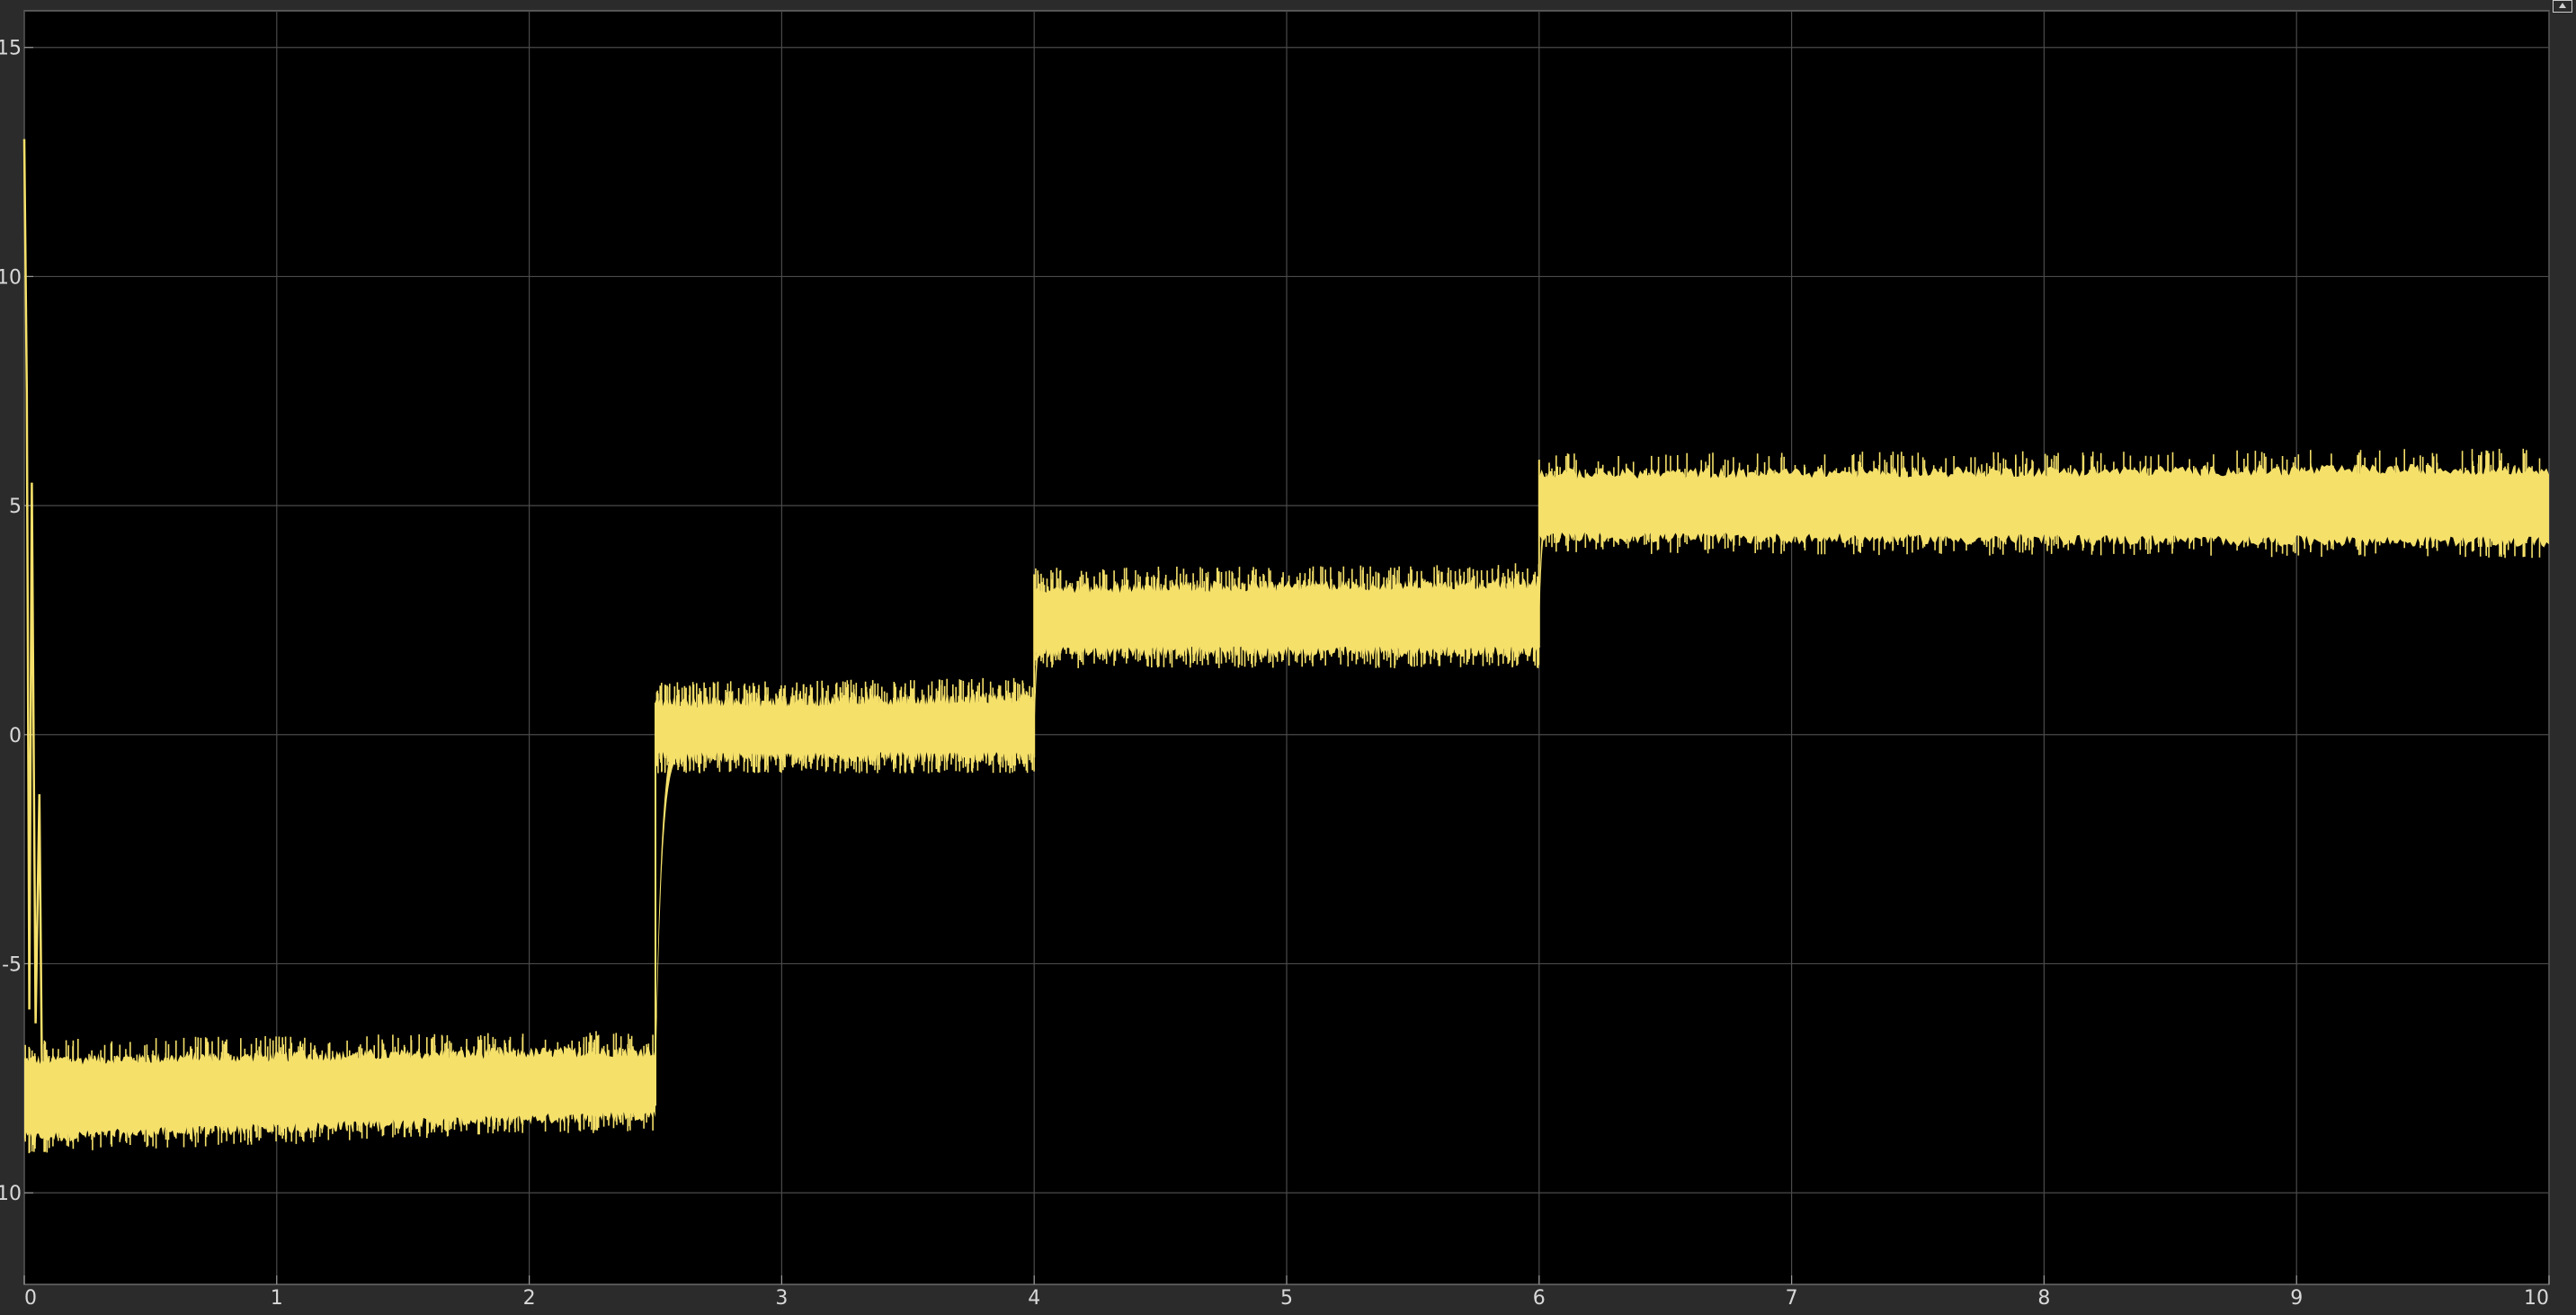 This screenshot has width=2576, height=1315. I want to click on x-tick-label: 1, so click(277, 1299).